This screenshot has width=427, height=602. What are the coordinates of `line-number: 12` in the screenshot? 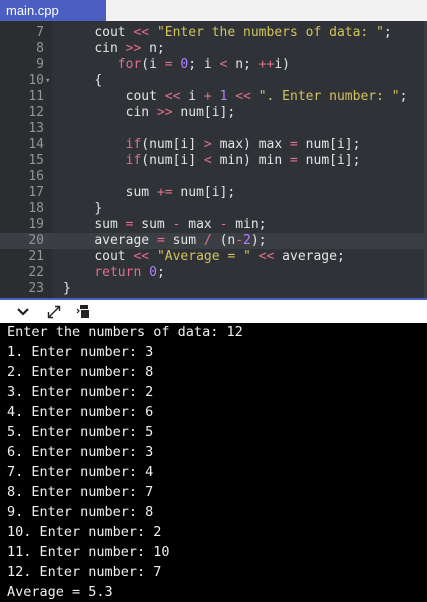 It's located at (36, 112).